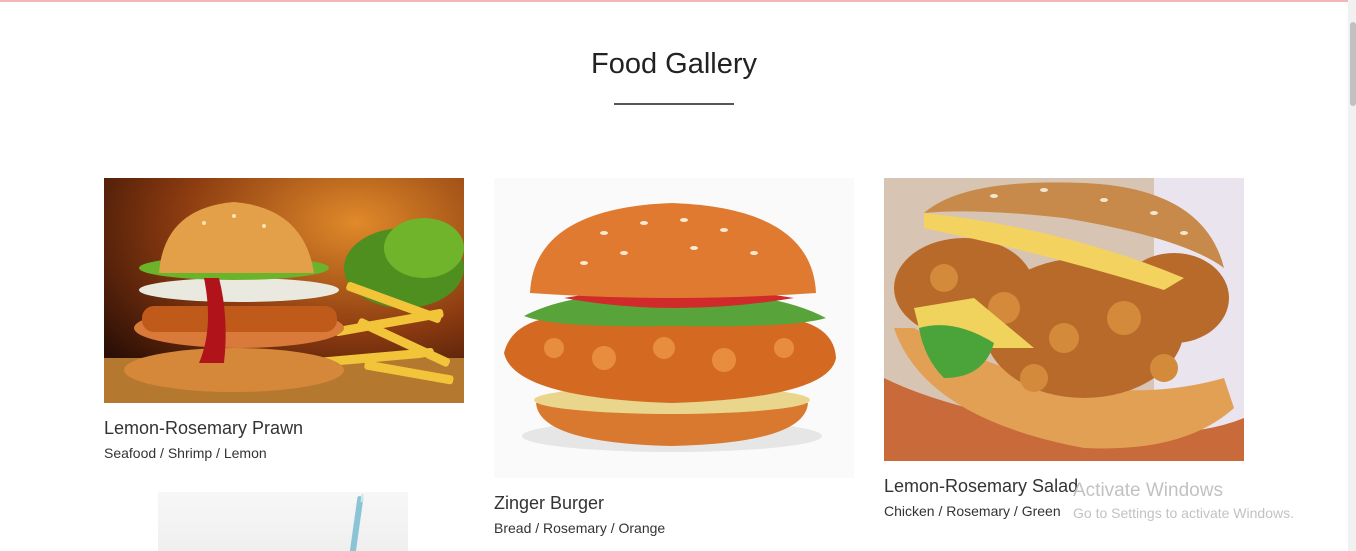 This screenshot has width=1356, height=551. I want to click on title-underline, so click(674, 104).